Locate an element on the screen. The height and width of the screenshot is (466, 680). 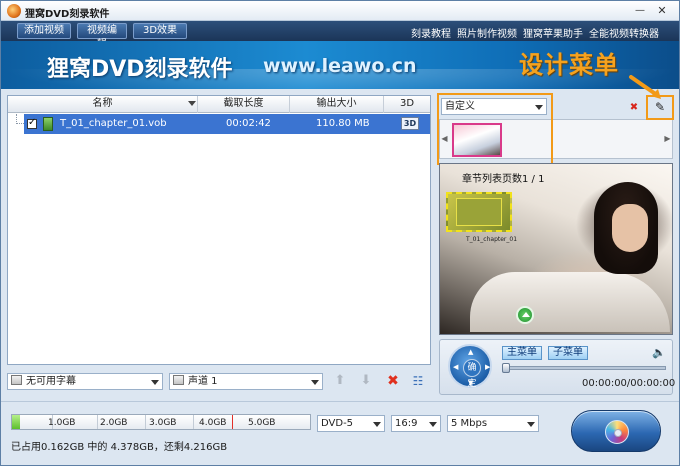
play-menu-icon is located at coordinates (525, 315).